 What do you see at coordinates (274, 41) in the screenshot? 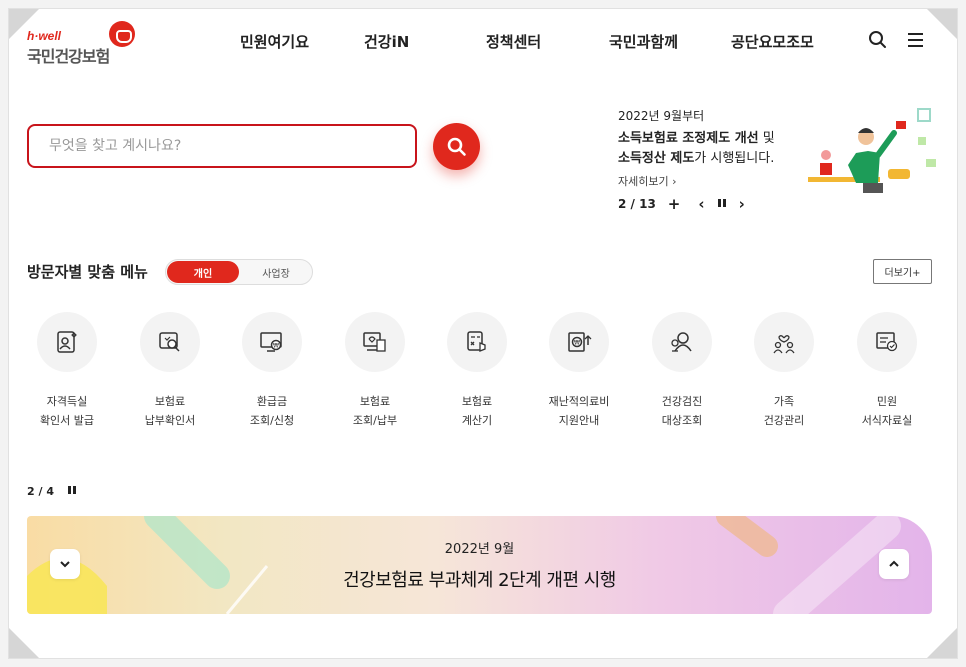
I see `nav-item-civil-service: 민원여기요` at bounding box center [274, 41].